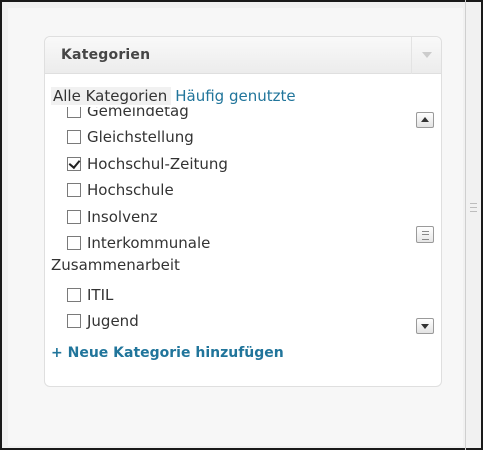  I want to click on add-new-category-link: + Neue Kategorie hinzufügen, so click(167, 353).